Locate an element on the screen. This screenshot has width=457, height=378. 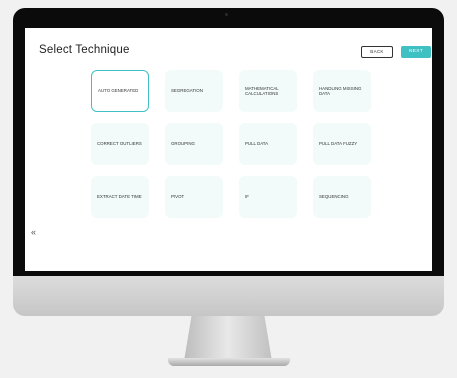
technique-label: AUTO GENERATED is located at coordinates (118, 91).